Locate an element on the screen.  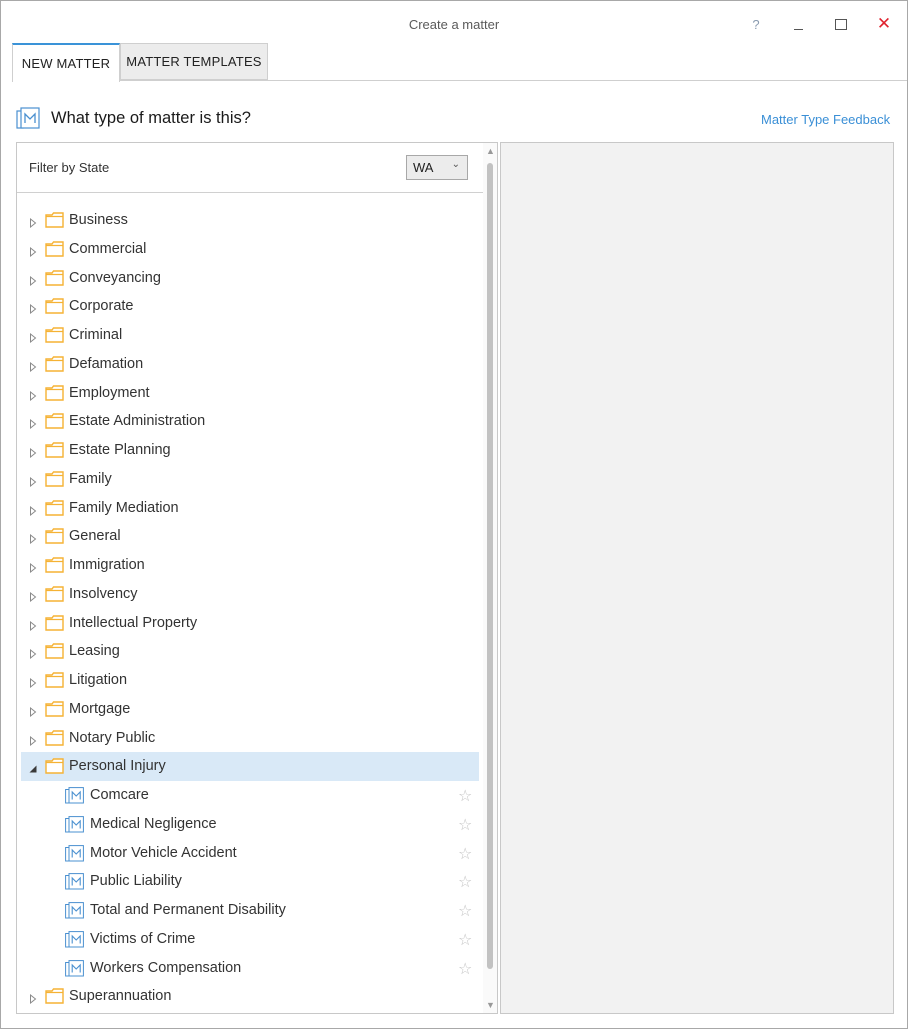
tree-category: Superannuation is located at coordinates (250, 996).